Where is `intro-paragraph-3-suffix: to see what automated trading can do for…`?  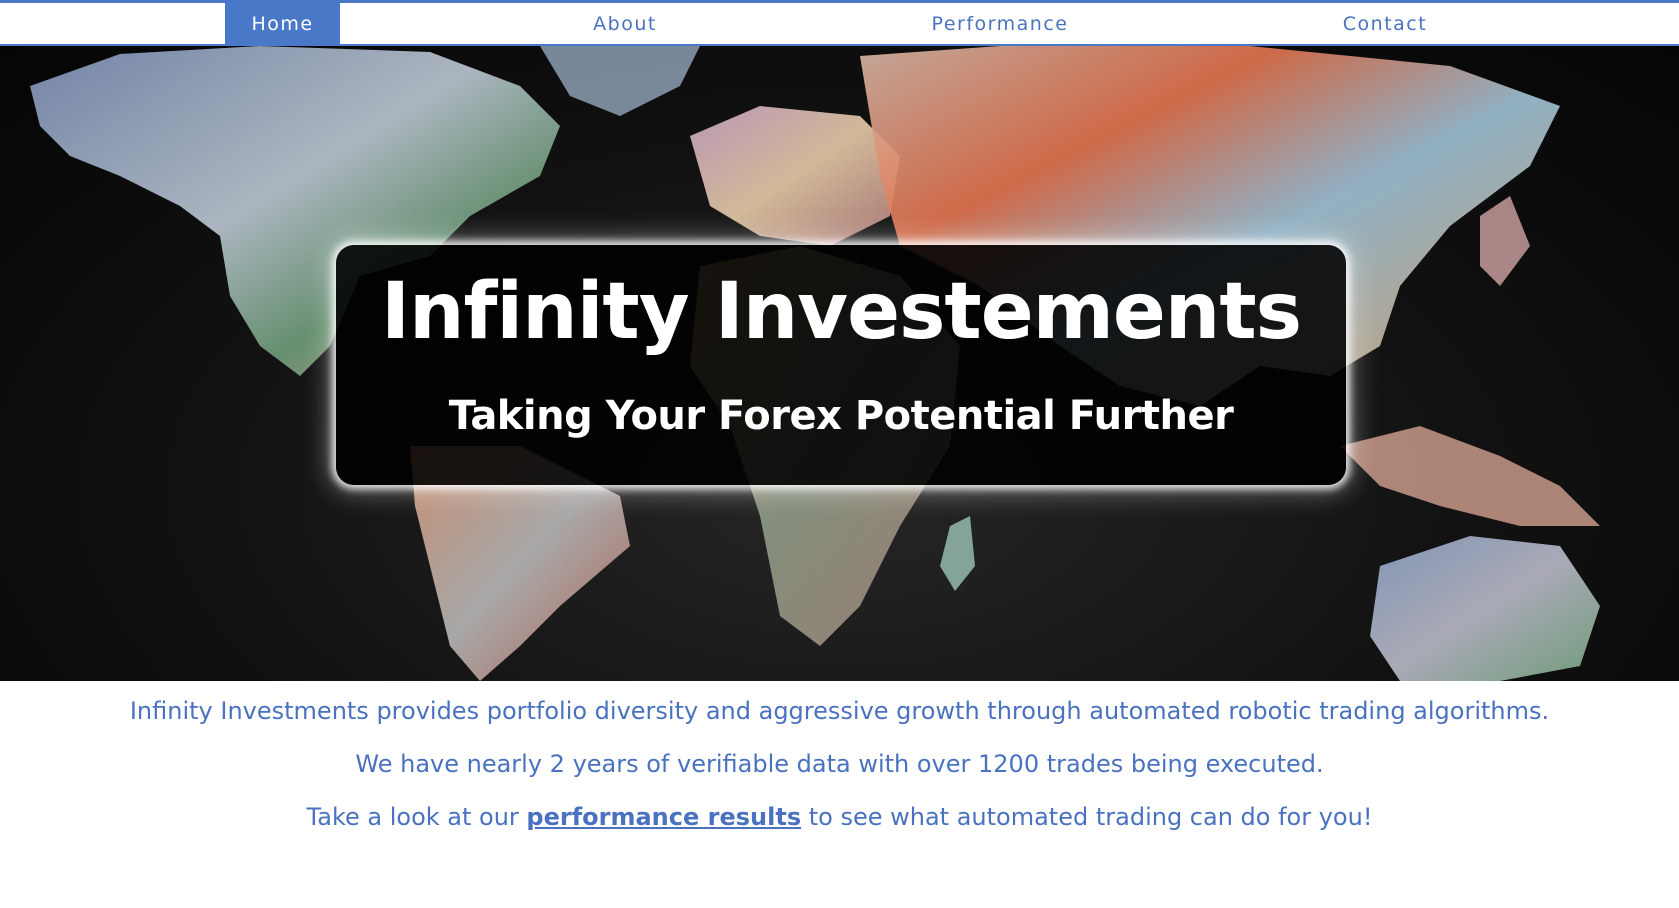 intro-paragraph-3-suffix: to see what automated trading can do for… is located at coordinates (1087, 817).